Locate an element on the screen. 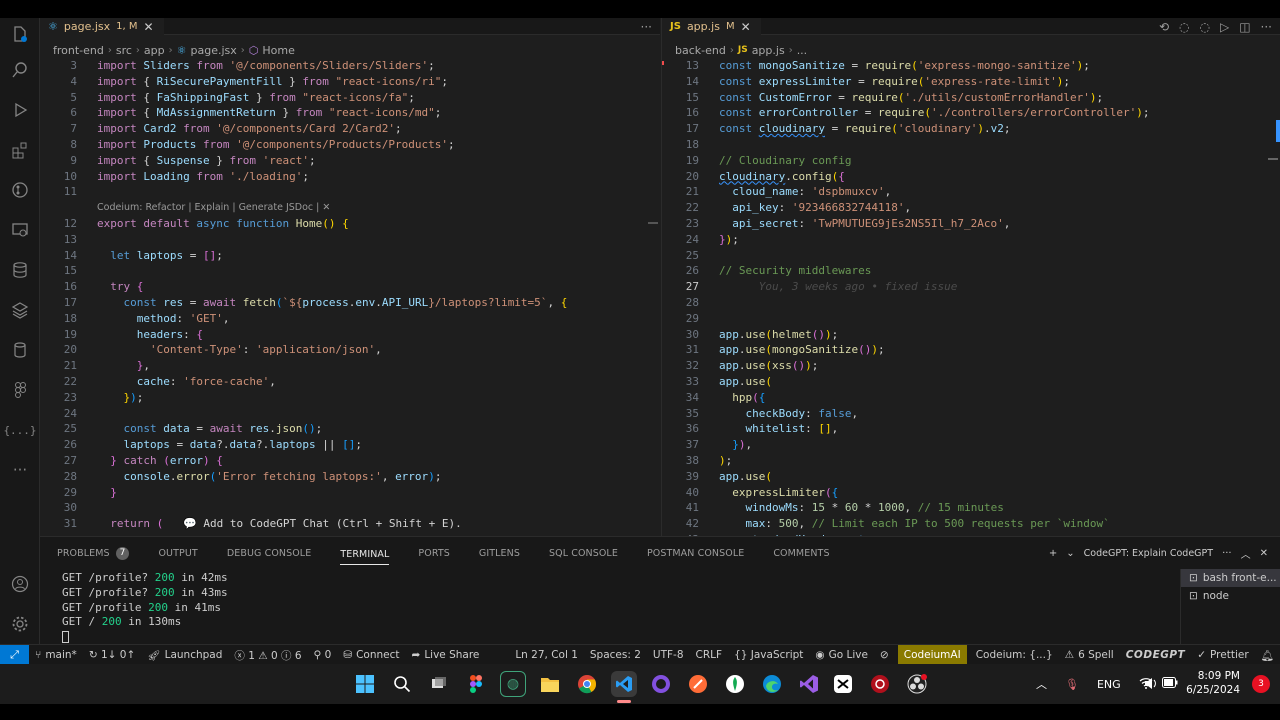 This screenshot has width=1280, height=720. code-line: 18 is located at coordinates (964, 145).